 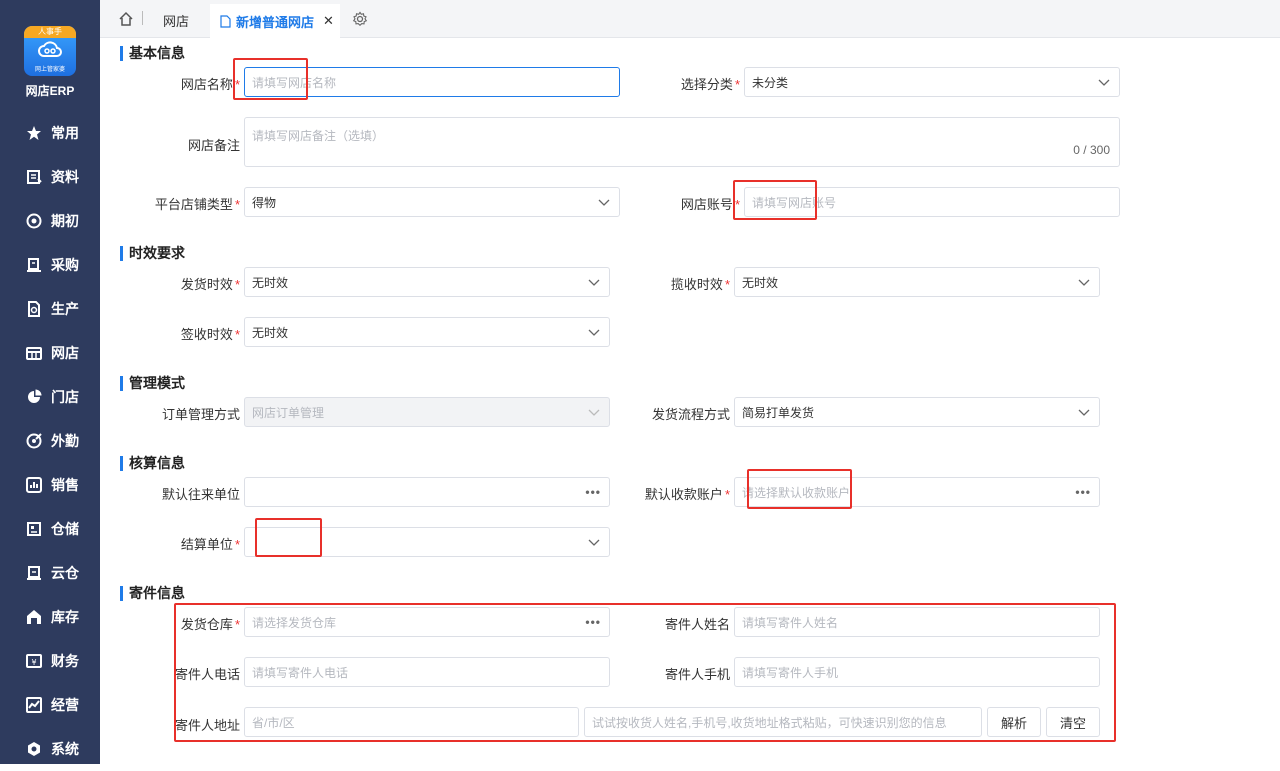 What do you see at coordinates (50, 441) in the screenshot?
I see `sidebar-item-field: 外勤` at bounding box center [50, 441].